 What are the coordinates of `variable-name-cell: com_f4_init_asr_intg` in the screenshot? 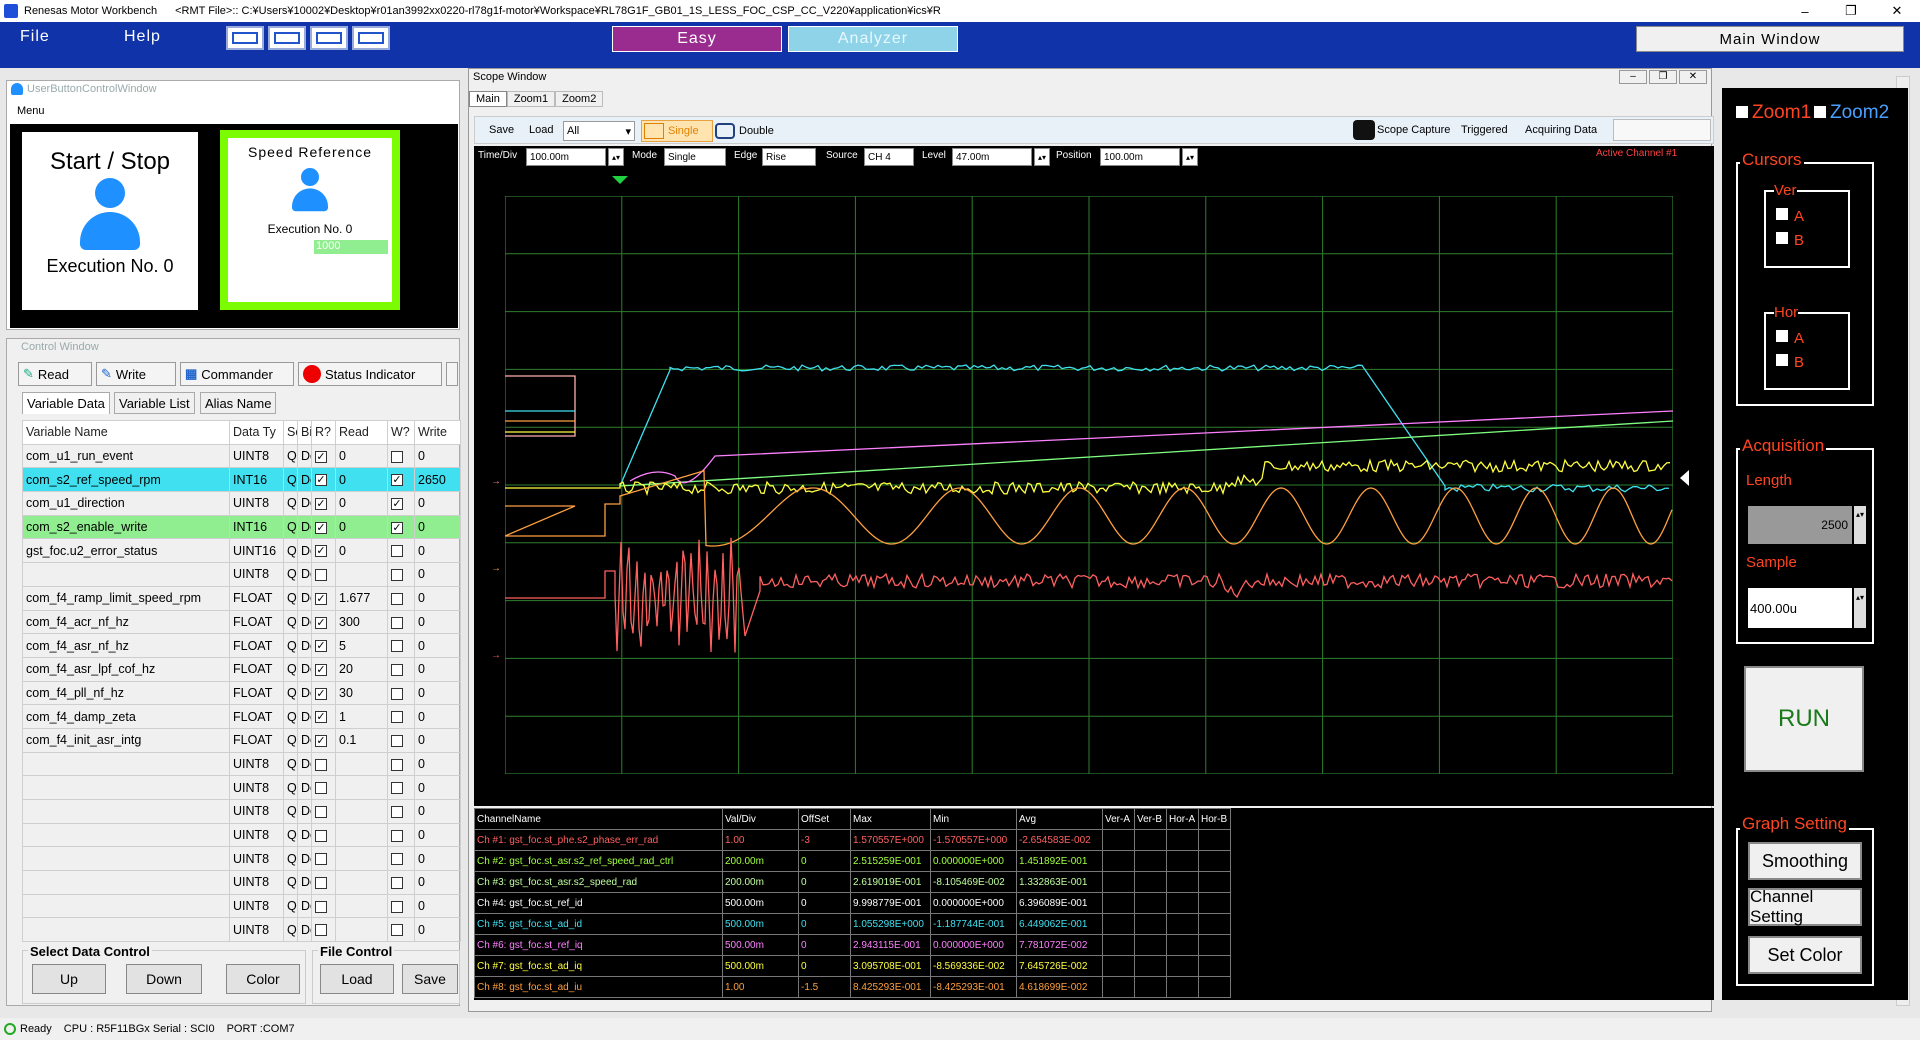 It's located at (126, 740).